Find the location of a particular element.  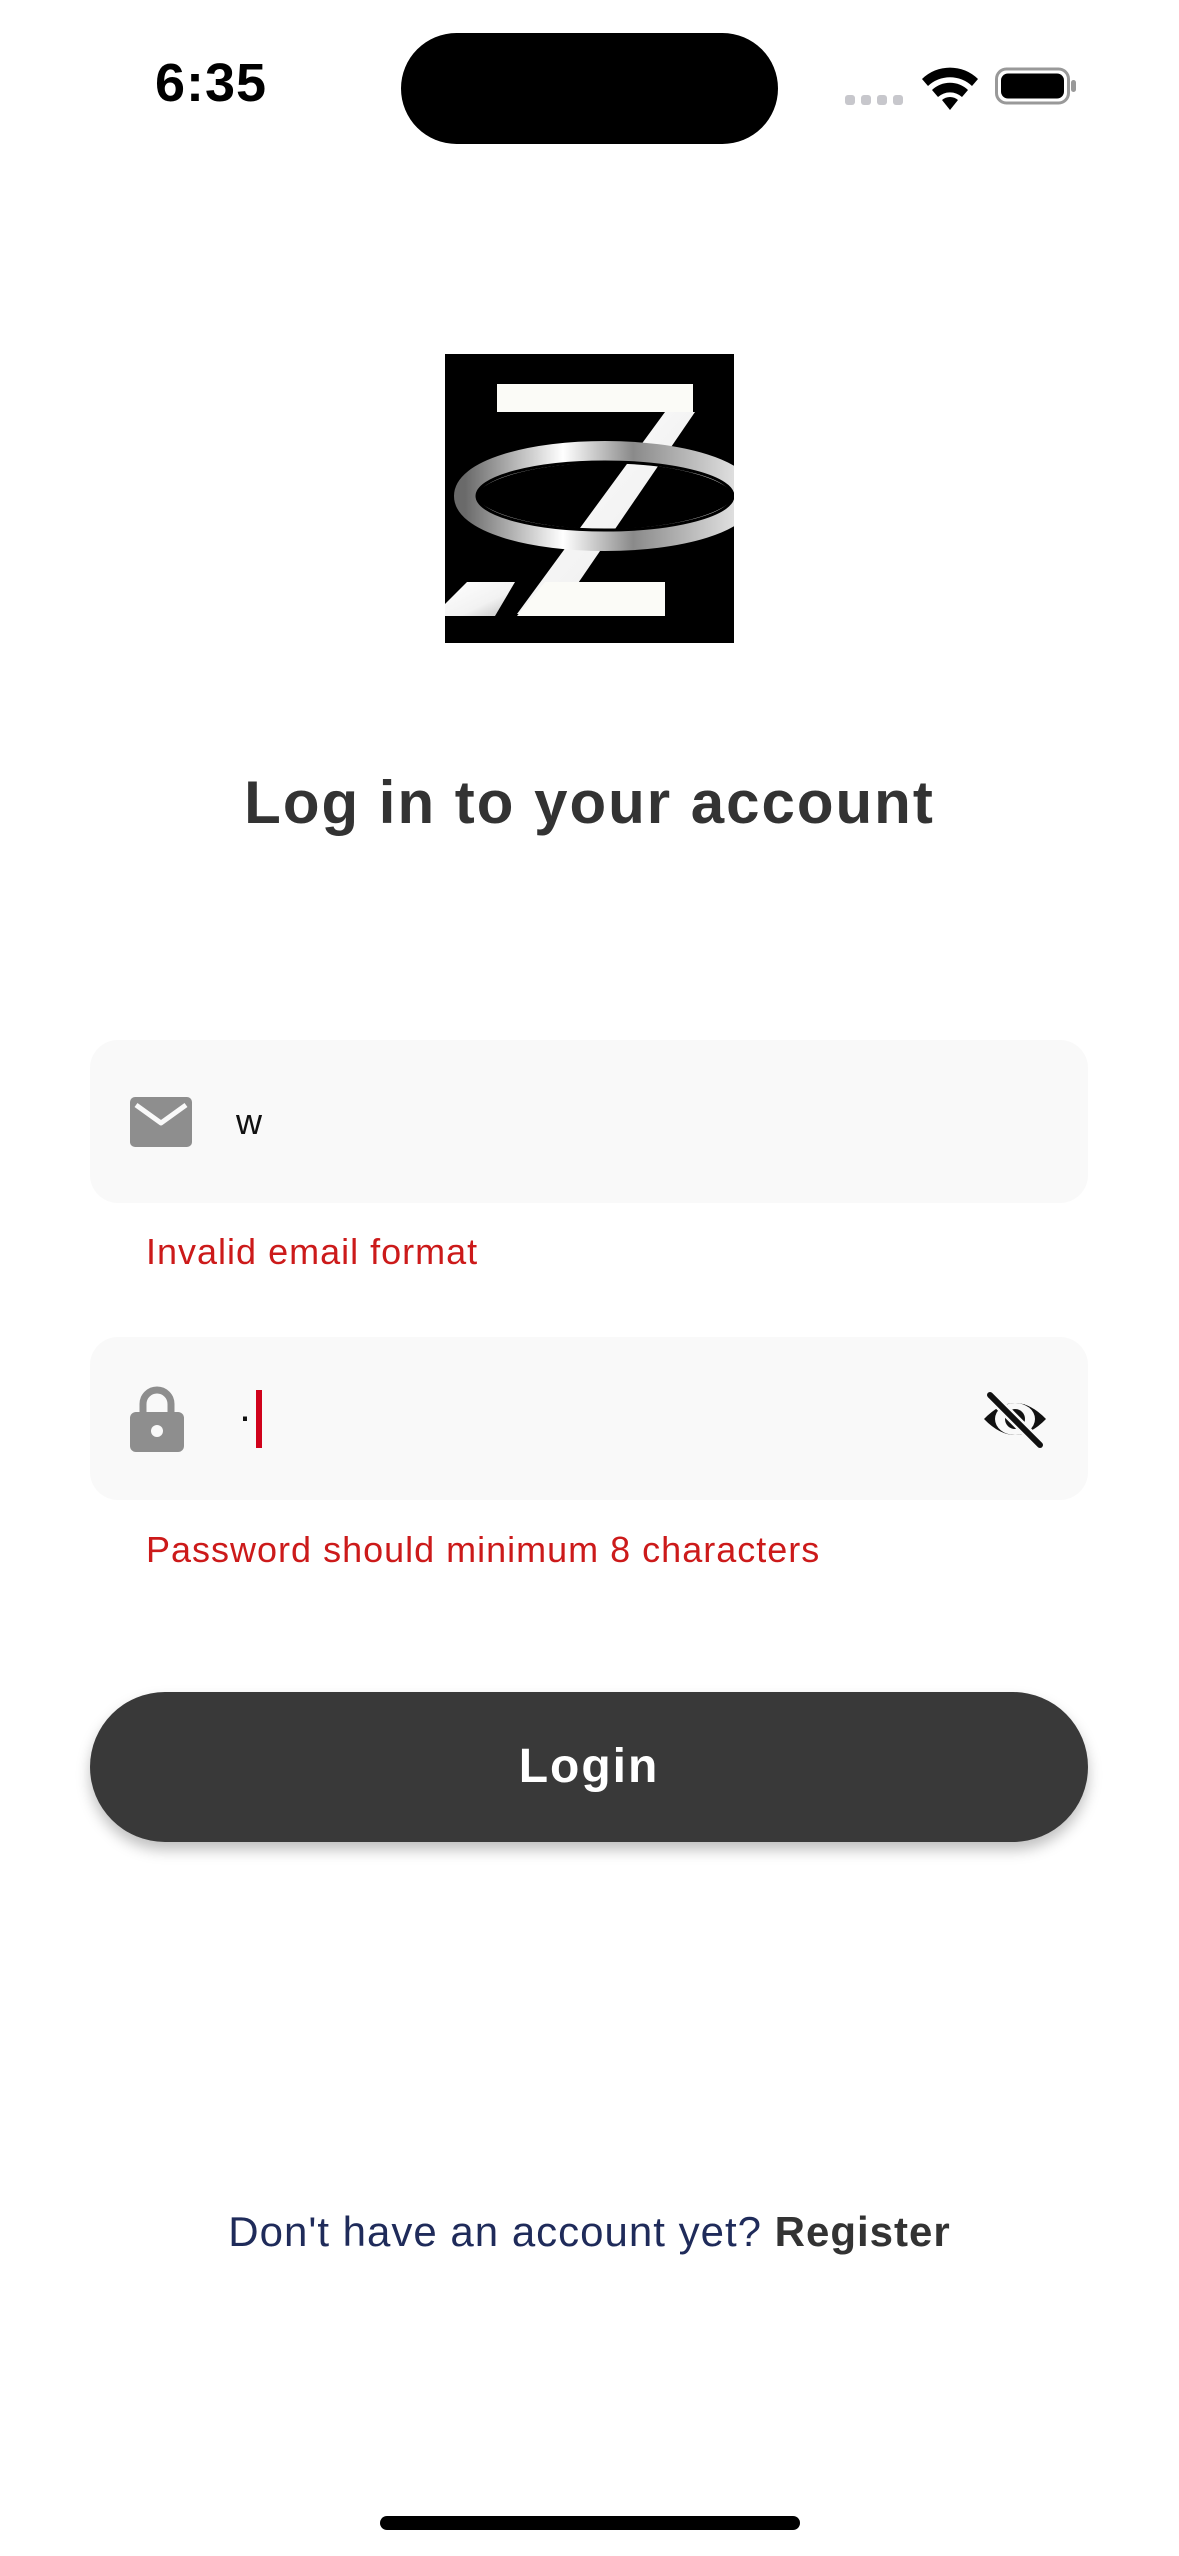

register-prompt-text: Don't have an account yet? is located at coordinates (495, 2231).